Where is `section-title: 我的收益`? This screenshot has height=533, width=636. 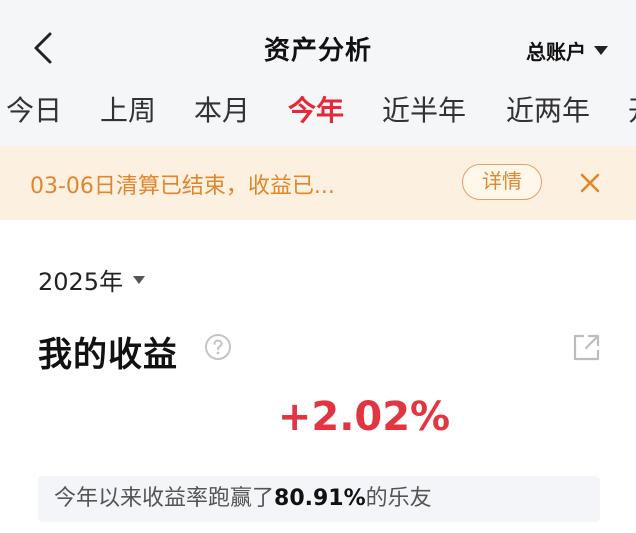
section-title: 我的收益 is located at coordinates (108, 355).